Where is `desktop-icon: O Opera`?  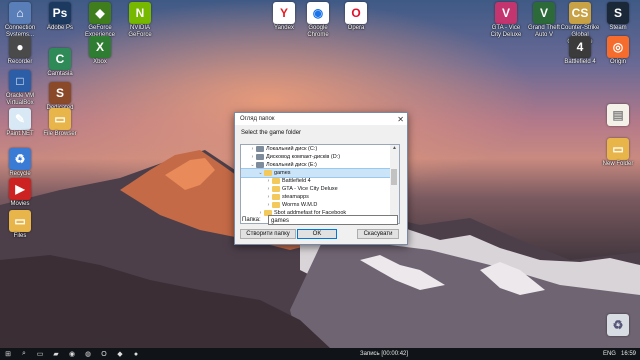
desktop-icon: O Opera is located at coordinates (356, 17).